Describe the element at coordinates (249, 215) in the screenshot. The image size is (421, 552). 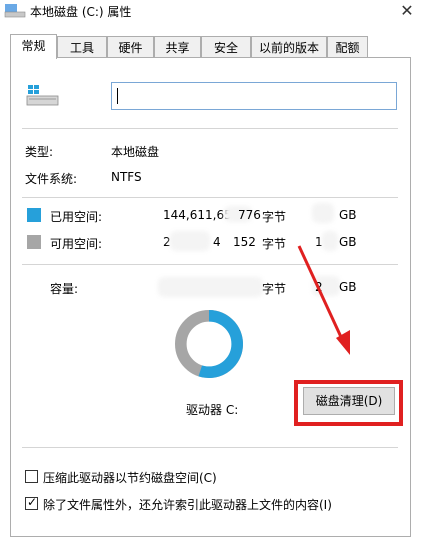
I see `used-bytes-tail: 776` at that location.